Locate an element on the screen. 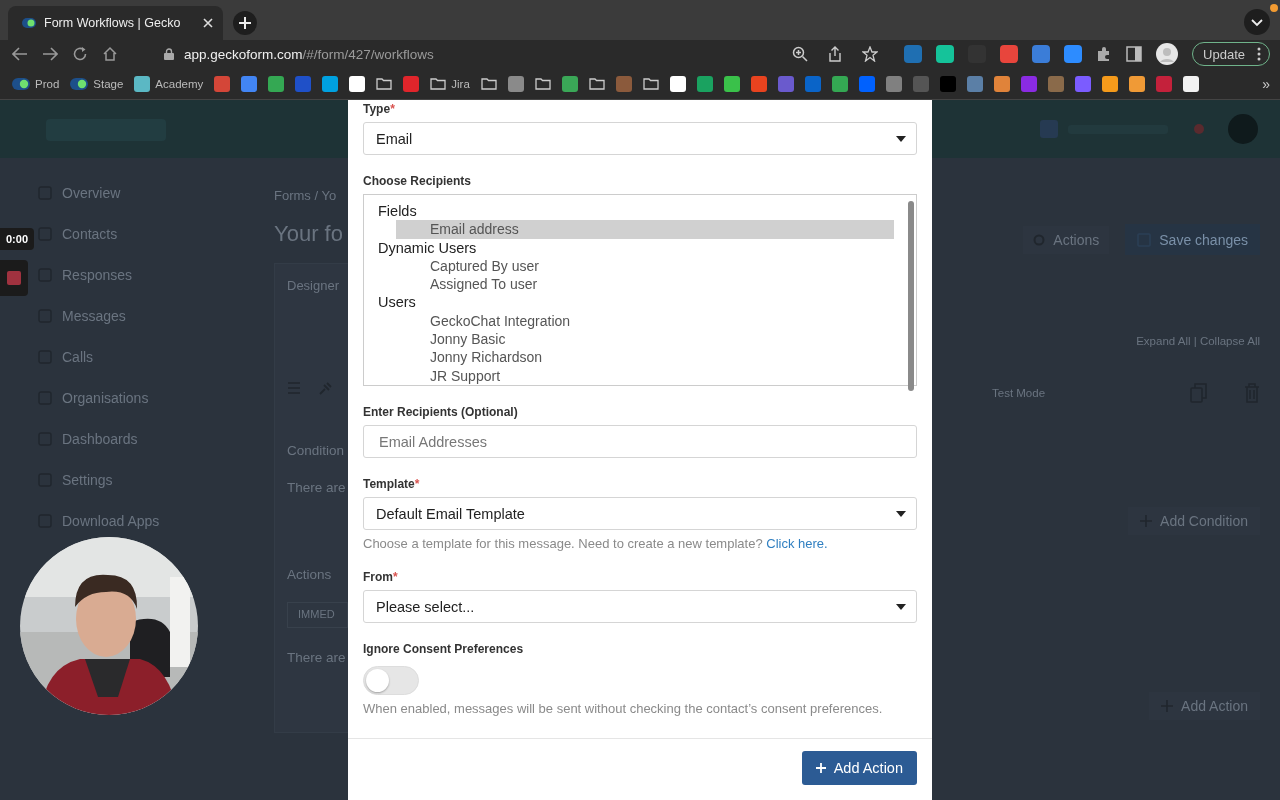 The image size is (1280, 800). list-option: JR Support is located at coordinates (645, 375).